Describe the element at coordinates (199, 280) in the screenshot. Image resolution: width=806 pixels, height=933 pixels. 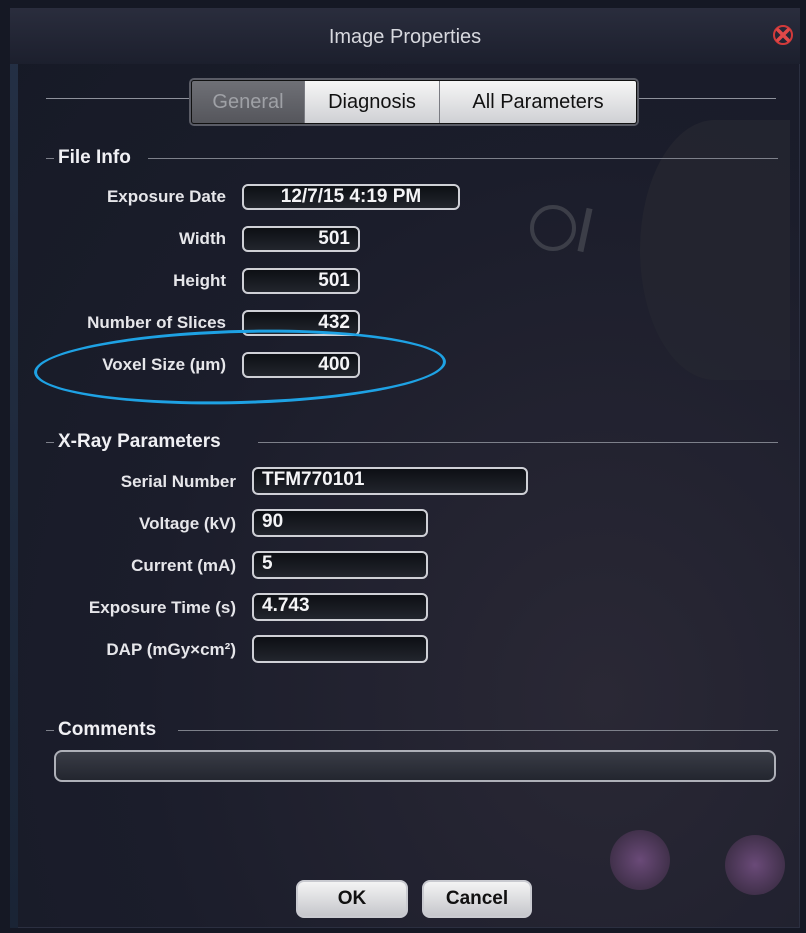
I see `height-label: Height` at that location.